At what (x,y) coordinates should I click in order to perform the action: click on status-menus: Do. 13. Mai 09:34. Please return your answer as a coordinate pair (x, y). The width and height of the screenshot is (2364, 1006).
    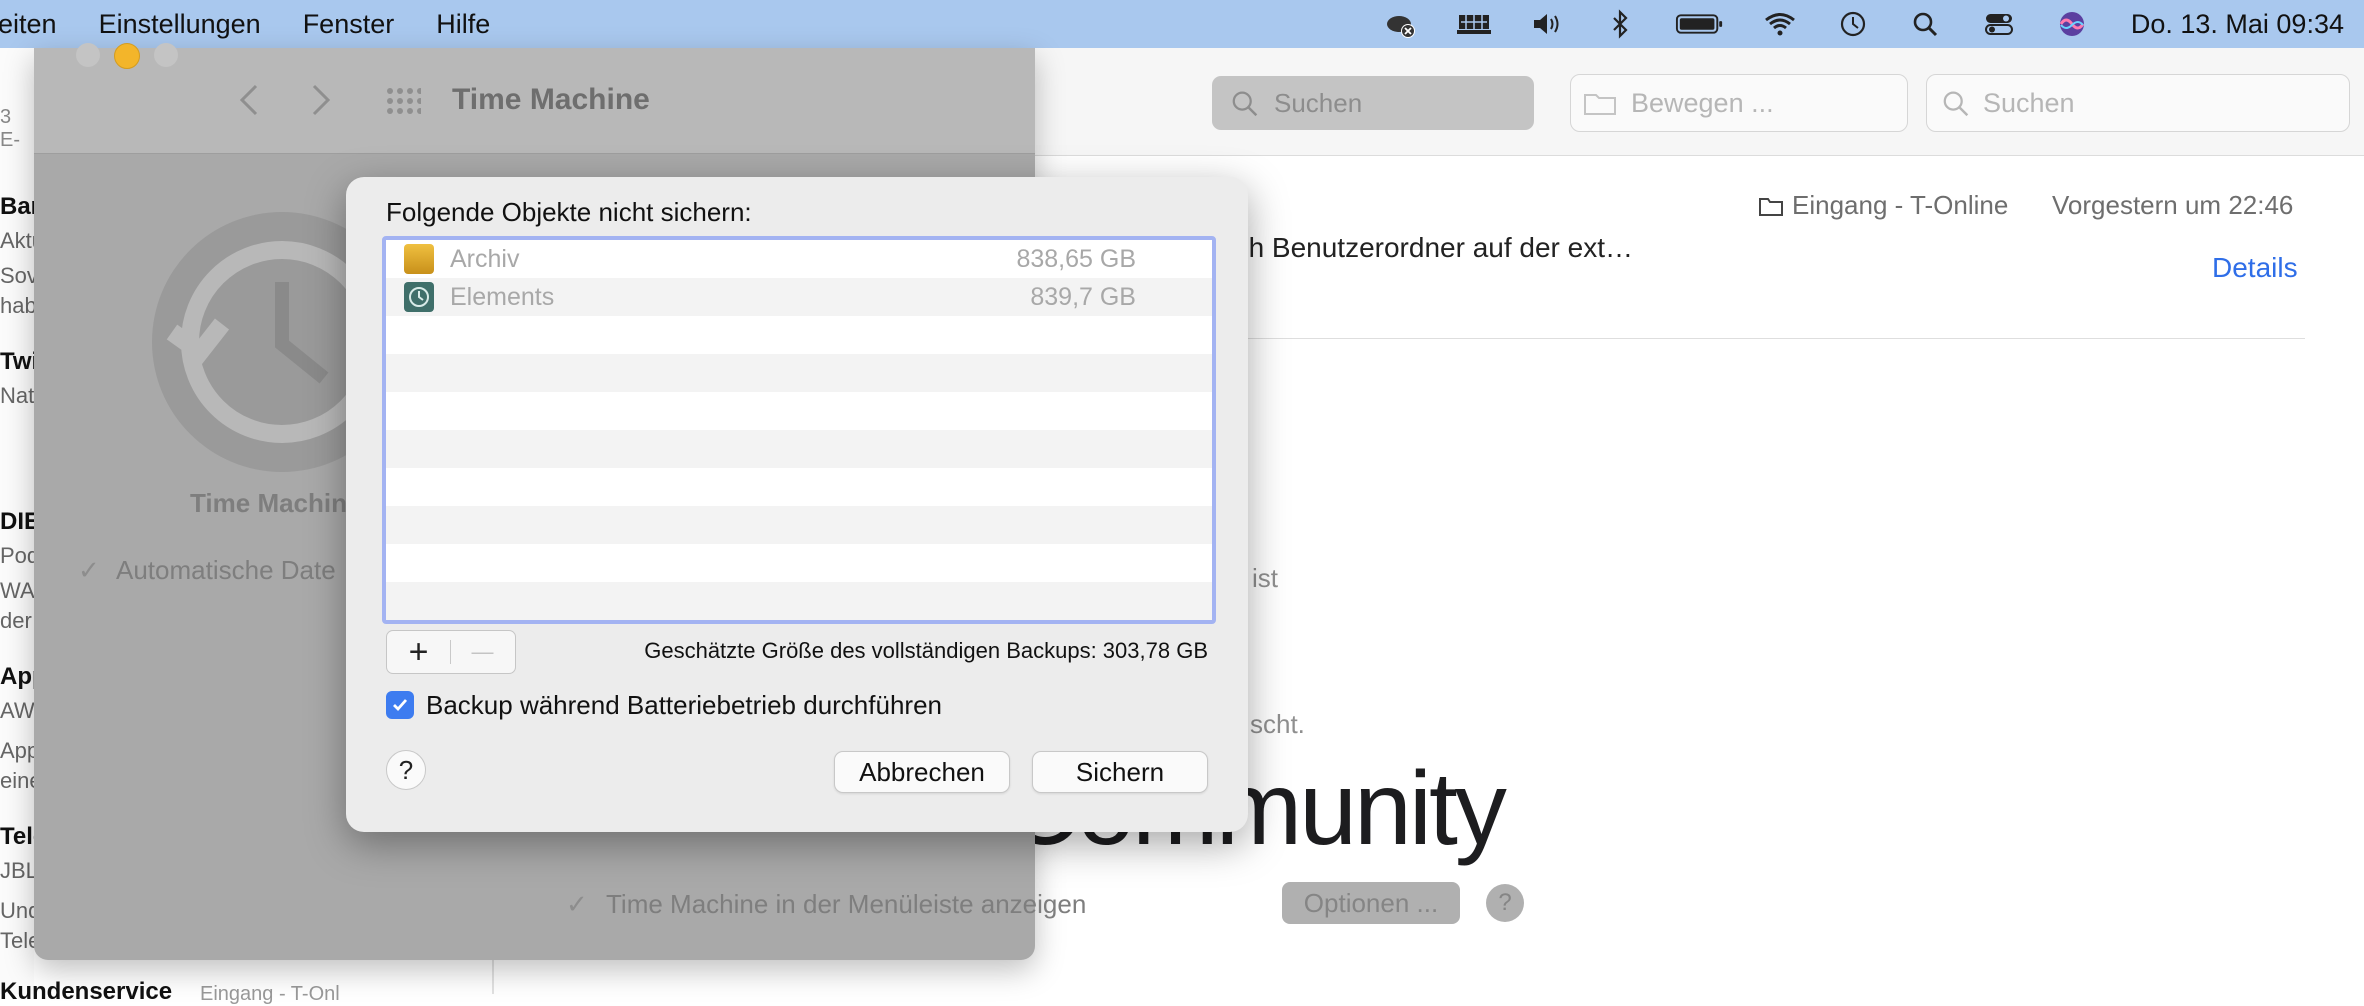
    Looking at the image, I should click on (1845, 24).